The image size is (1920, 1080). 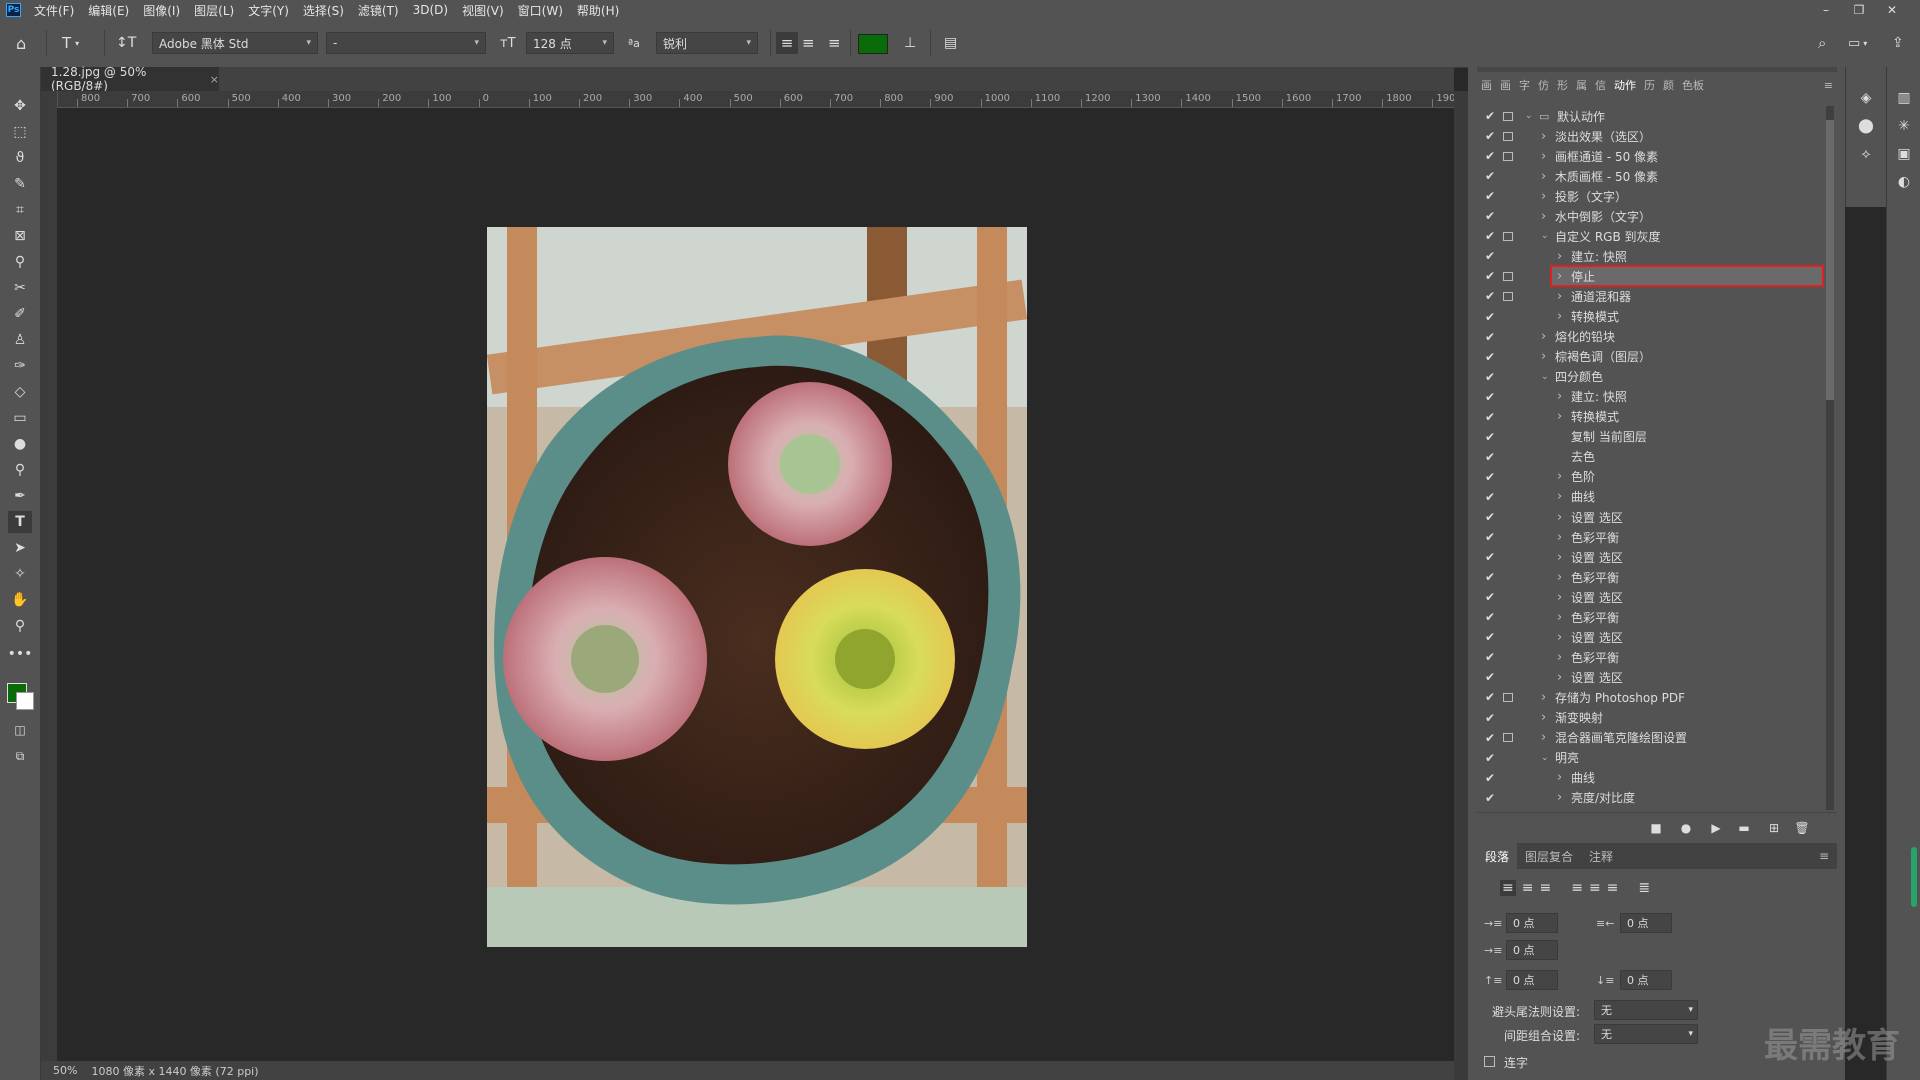 What do you see at coordinates (161, 10) in the screenshot?
I see `menu-image: 图像(I)` at bounding box center [161, 10].